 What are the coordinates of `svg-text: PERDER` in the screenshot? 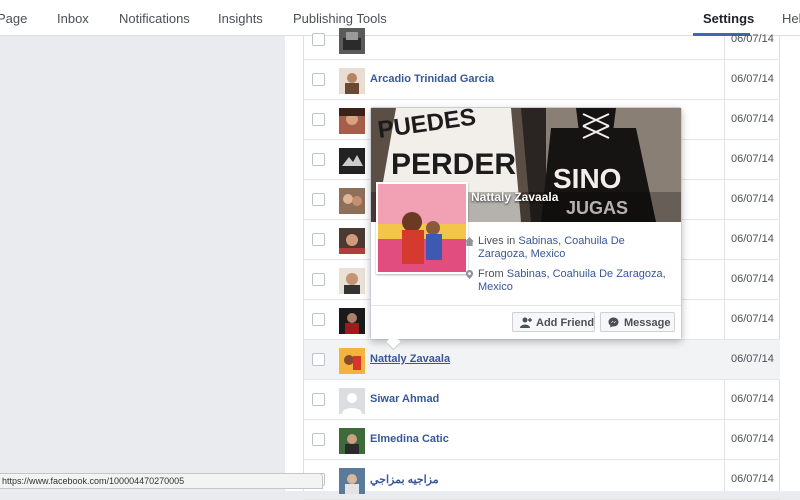 It's located at (453, 164).